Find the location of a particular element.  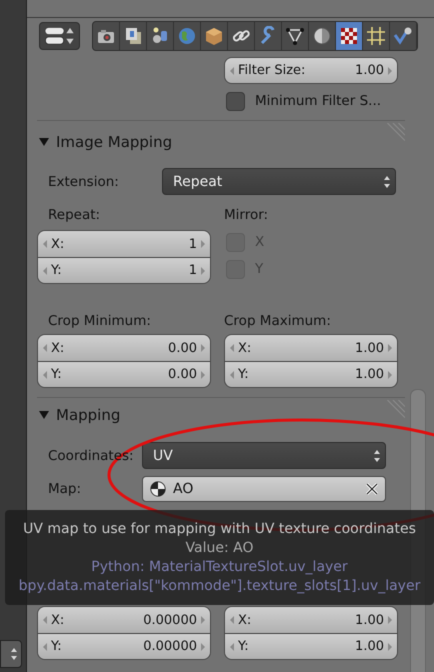

checkbox is located at coordinates (235, 101).